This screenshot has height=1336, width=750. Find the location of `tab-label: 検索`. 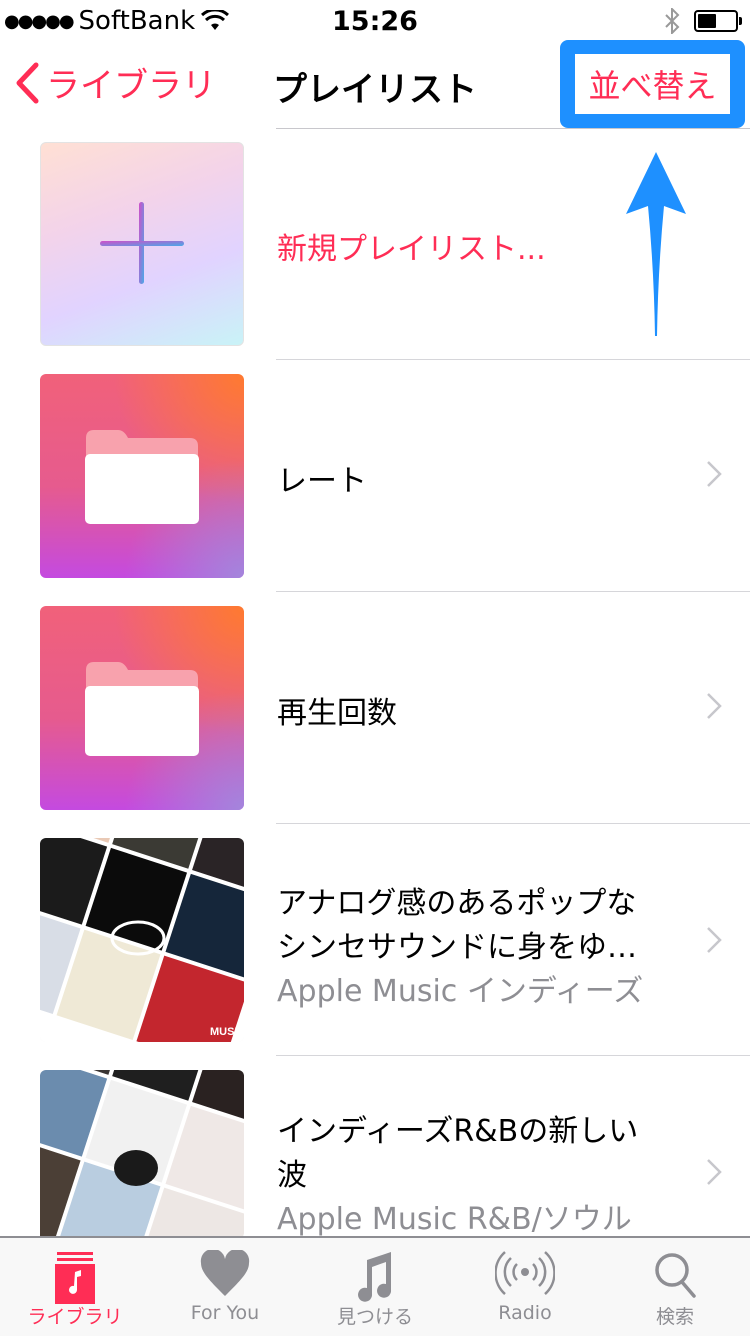

tab-label: 検索 is located at coordinates (674, 1317).